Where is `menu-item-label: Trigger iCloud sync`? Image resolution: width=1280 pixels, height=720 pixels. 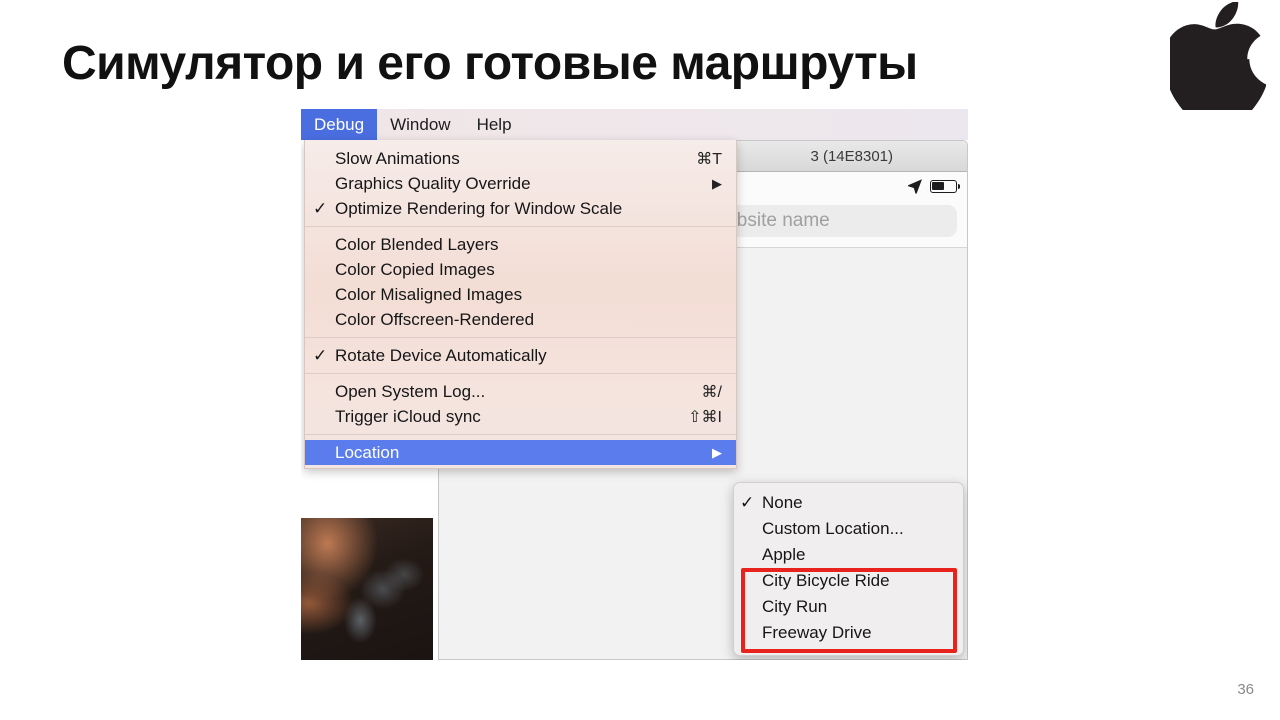 menu-item-label: Trigger iCloud sync is located at coordinates (408, 416).